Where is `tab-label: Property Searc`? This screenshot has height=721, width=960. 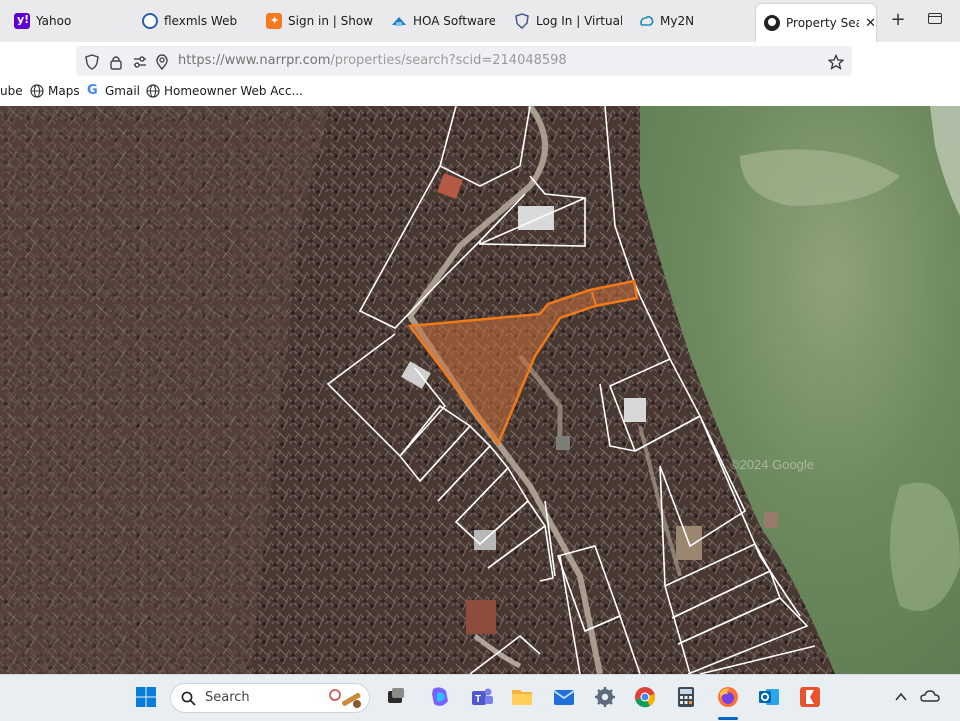 tab-label: Property Searc is located at coordinates (822, 23).